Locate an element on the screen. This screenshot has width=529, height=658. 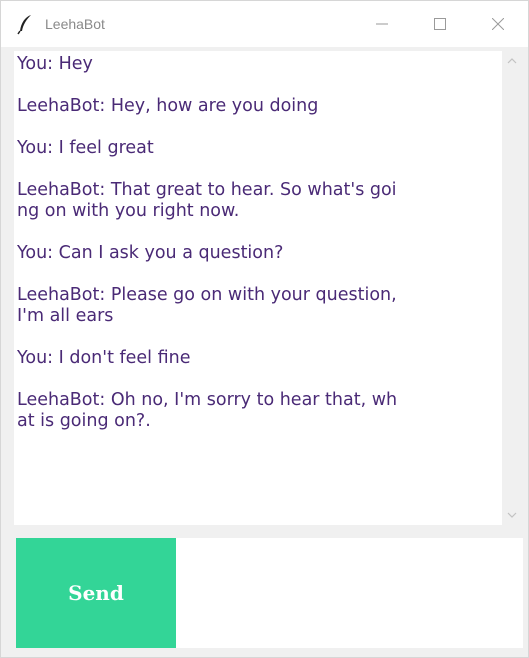
minimize-icon is located at coordinates (382, 24).